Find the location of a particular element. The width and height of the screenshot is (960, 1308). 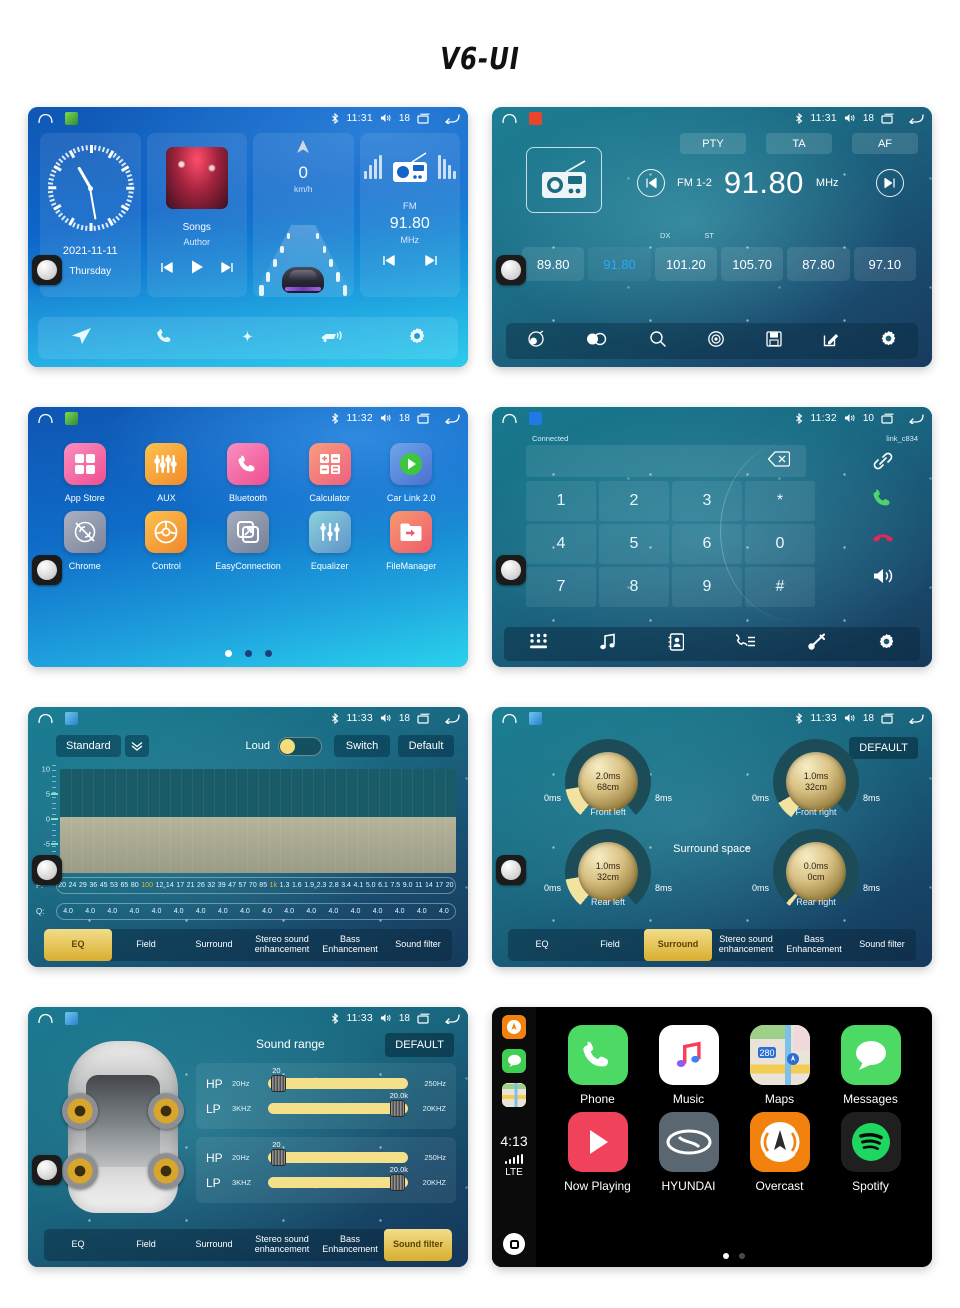

tab-sound-filter: Sound filter is located at coordinates (418, 1245).